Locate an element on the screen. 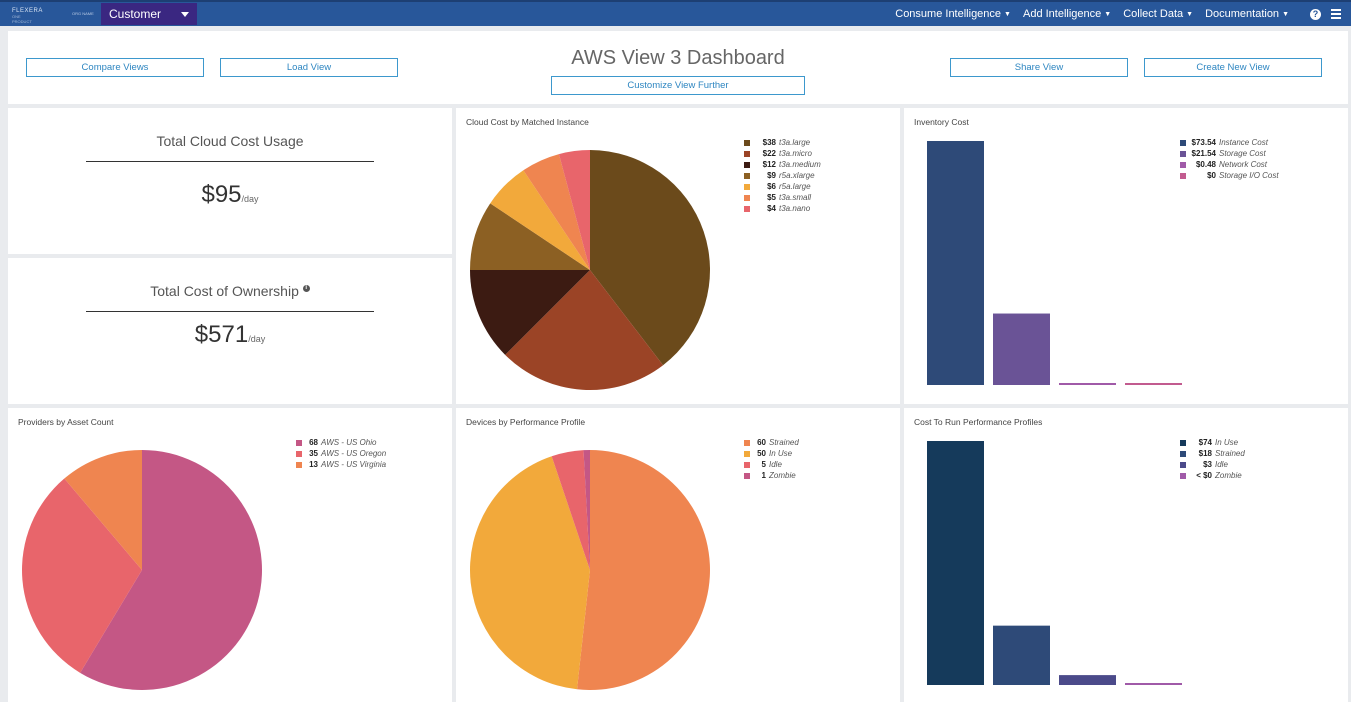 This screenshot has height=702, width=1351. kpi-title: Total Cost of Ownership i is located at coordinates (230, 291).